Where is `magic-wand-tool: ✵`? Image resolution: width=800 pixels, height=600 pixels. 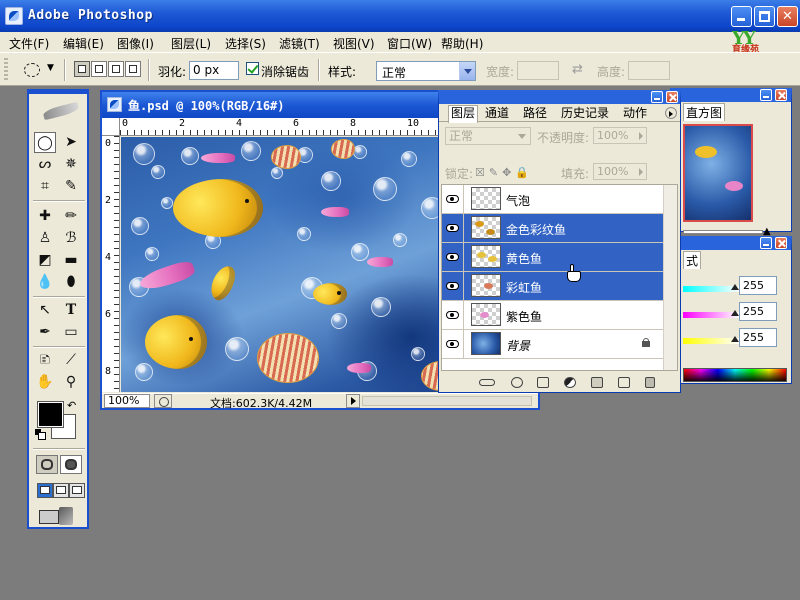 magic-wand-tool: ✵ is located at coordinates (71, 164).